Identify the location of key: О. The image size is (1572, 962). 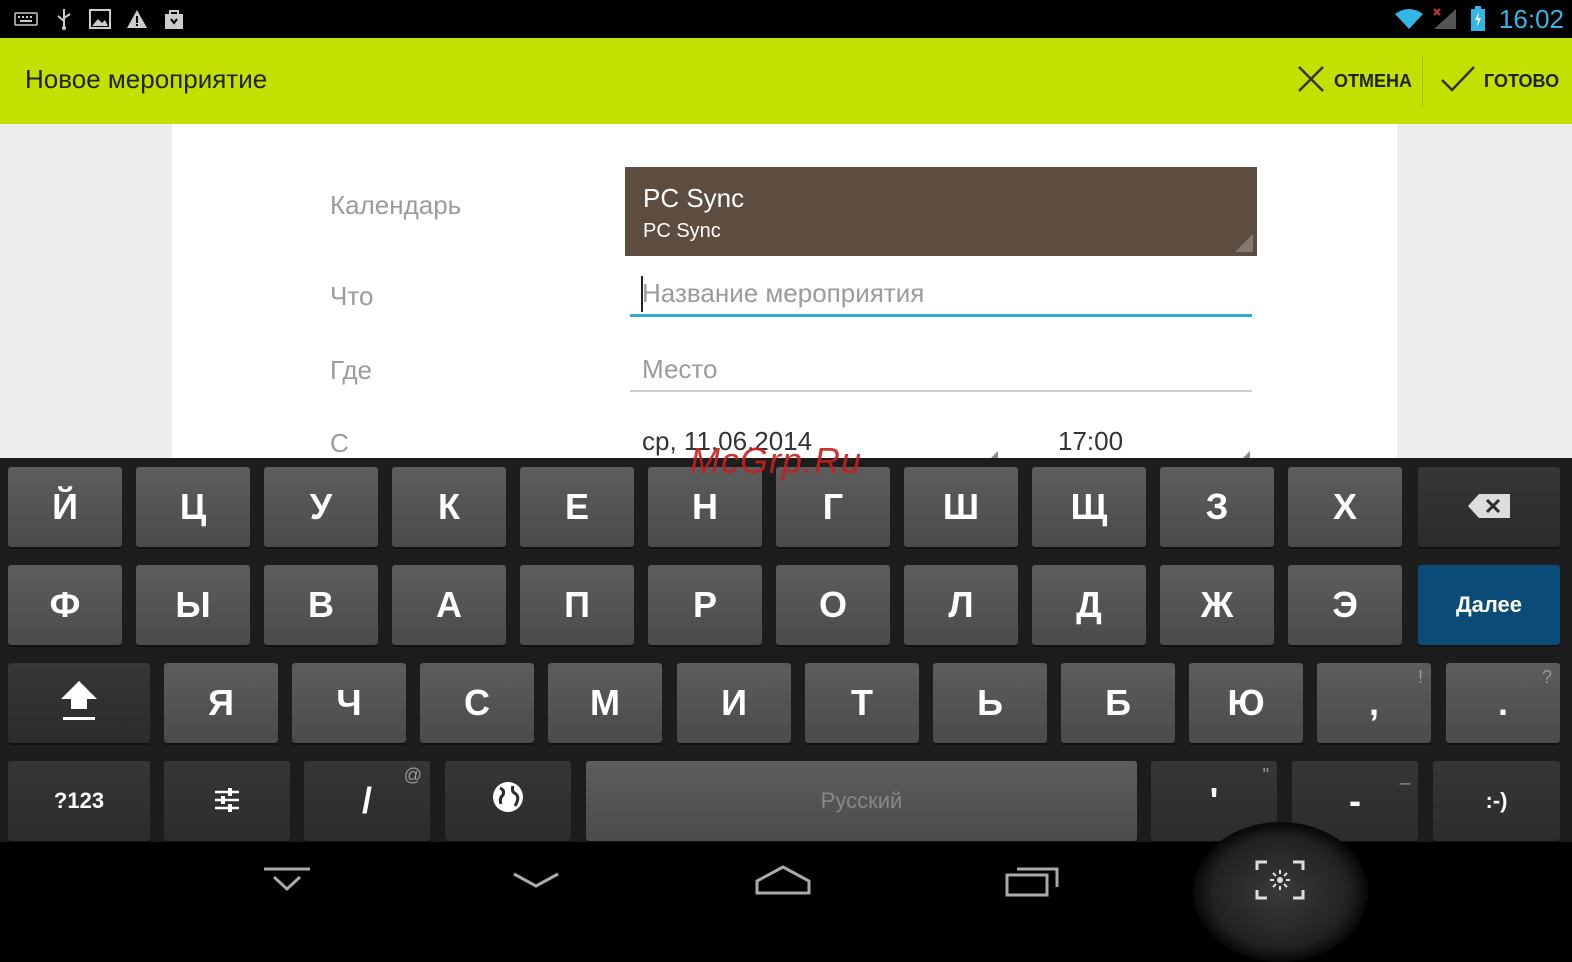
(833, 605).